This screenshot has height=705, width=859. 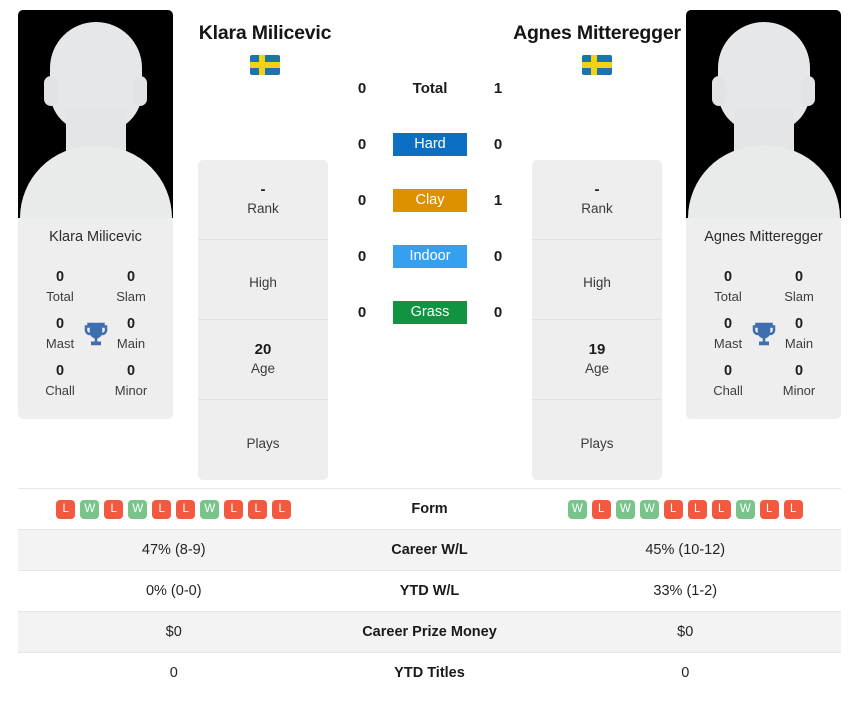 What do you see at coordinates (728, 380) in the screenshot?
I see `titles-chall-right: 0 Chall` at bounding box center [728, 380].